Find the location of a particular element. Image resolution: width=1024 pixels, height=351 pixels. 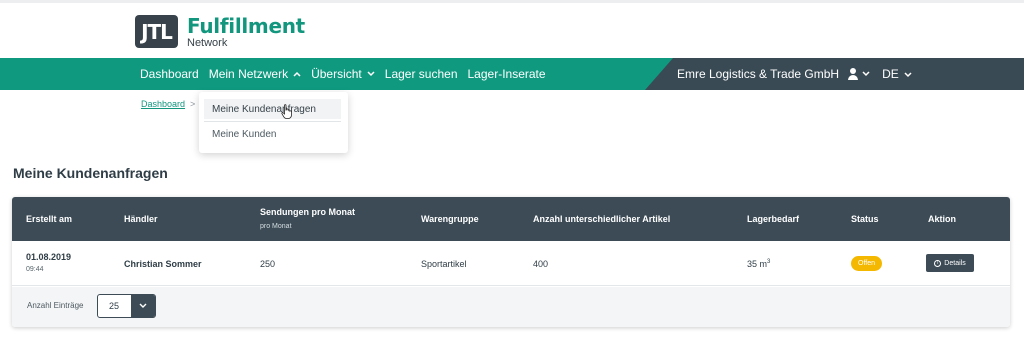

column-header-dealer: Händler is located at coordinates (141, 219).